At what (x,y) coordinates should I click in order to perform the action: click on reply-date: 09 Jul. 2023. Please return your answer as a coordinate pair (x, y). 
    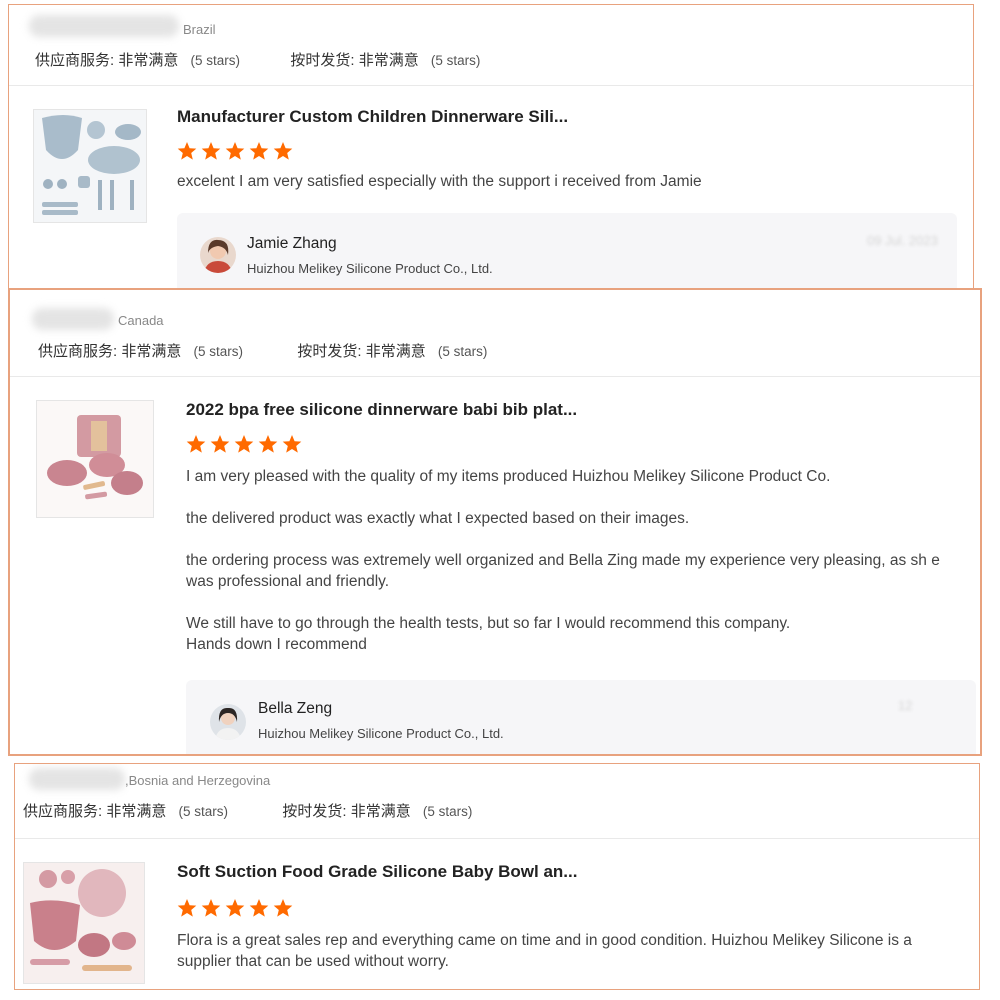
    Looking at the image, I should click on (902, 240).